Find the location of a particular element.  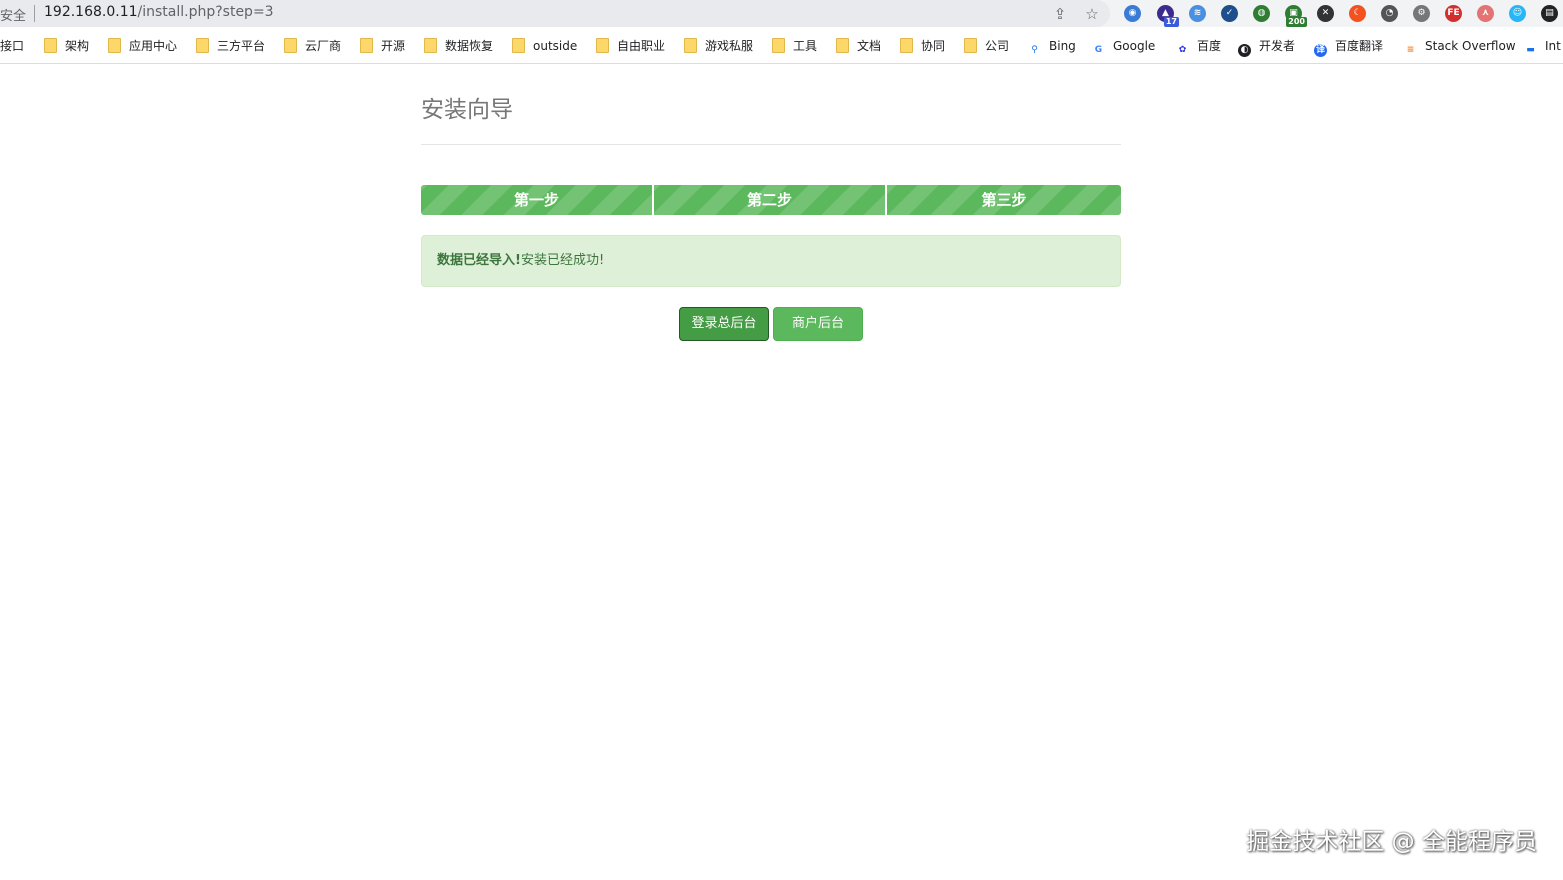

stack-extension-icon: ≋ is located at coordinates (1197, 13).